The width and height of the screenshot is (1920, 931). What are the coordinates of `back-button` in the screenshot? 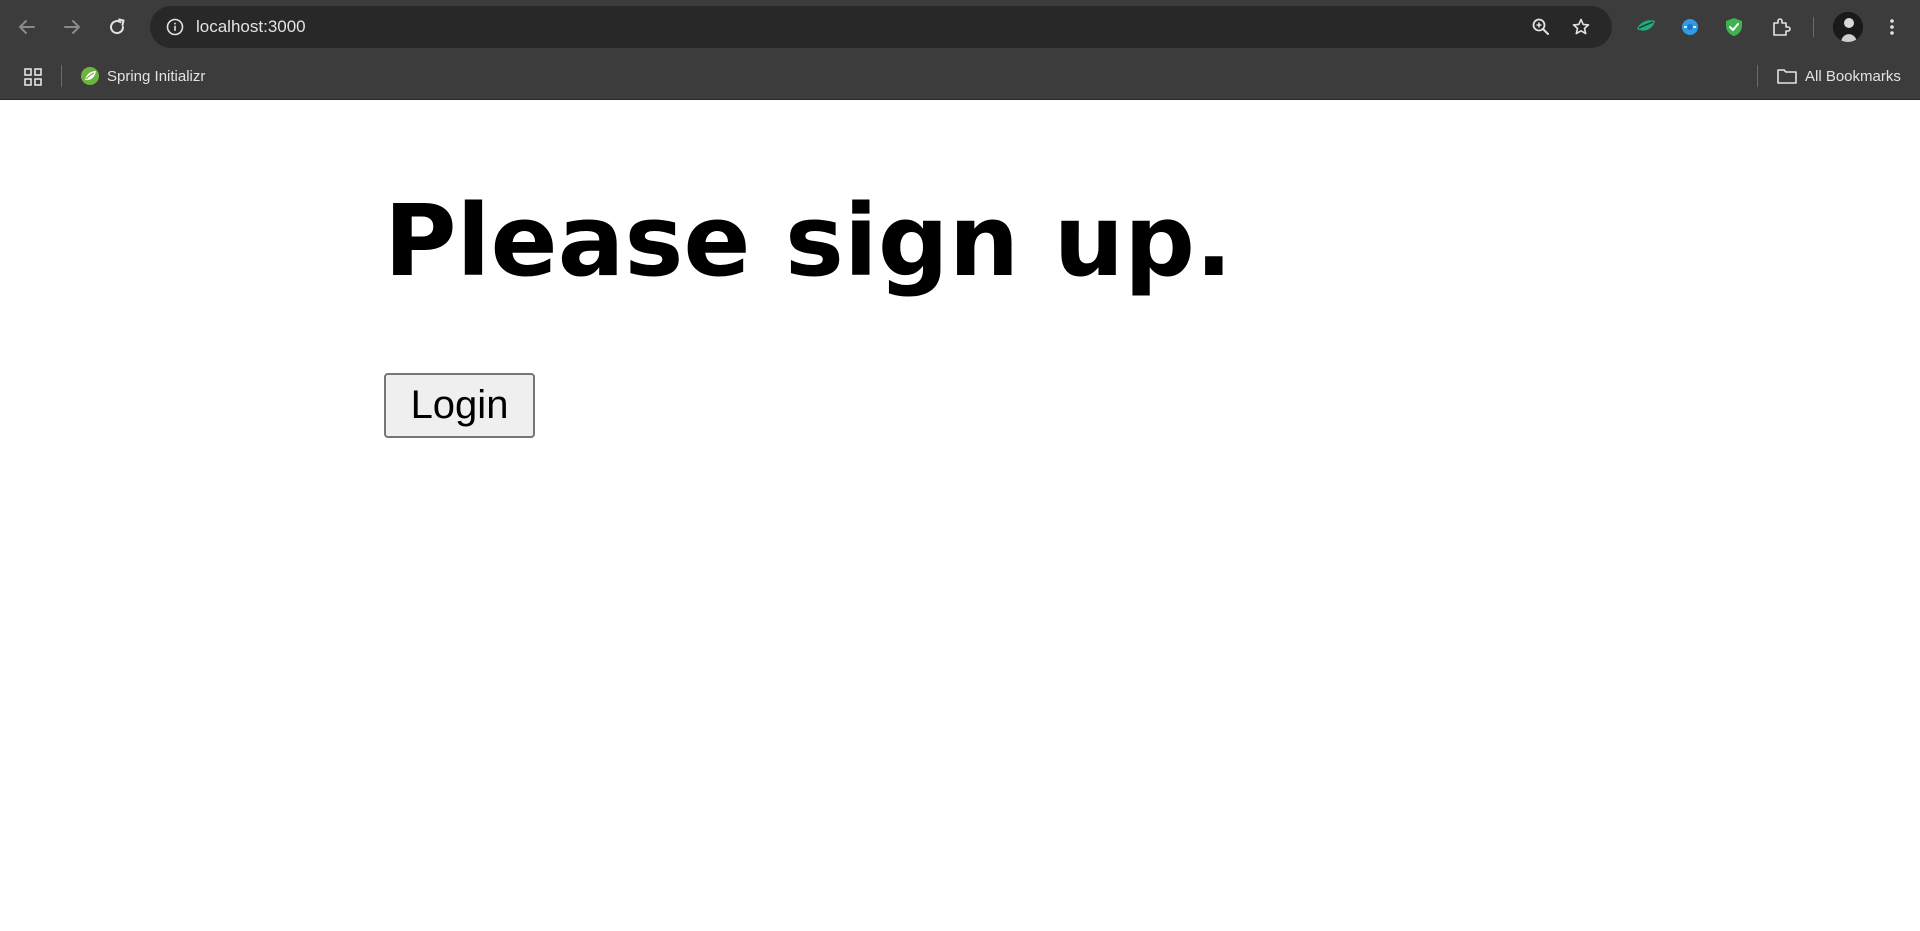 It's located at (27, 27).